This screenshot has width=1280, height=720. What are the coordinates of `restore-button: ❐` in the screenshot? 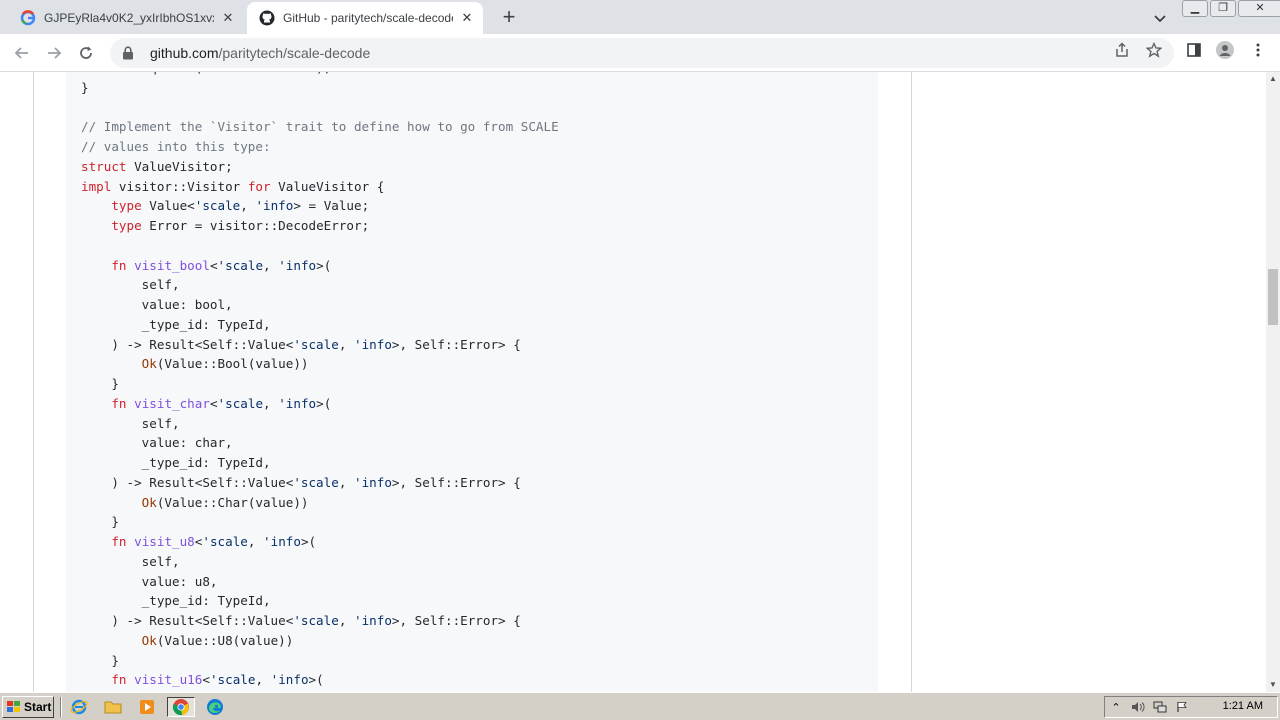 It's located at (1223, 8).